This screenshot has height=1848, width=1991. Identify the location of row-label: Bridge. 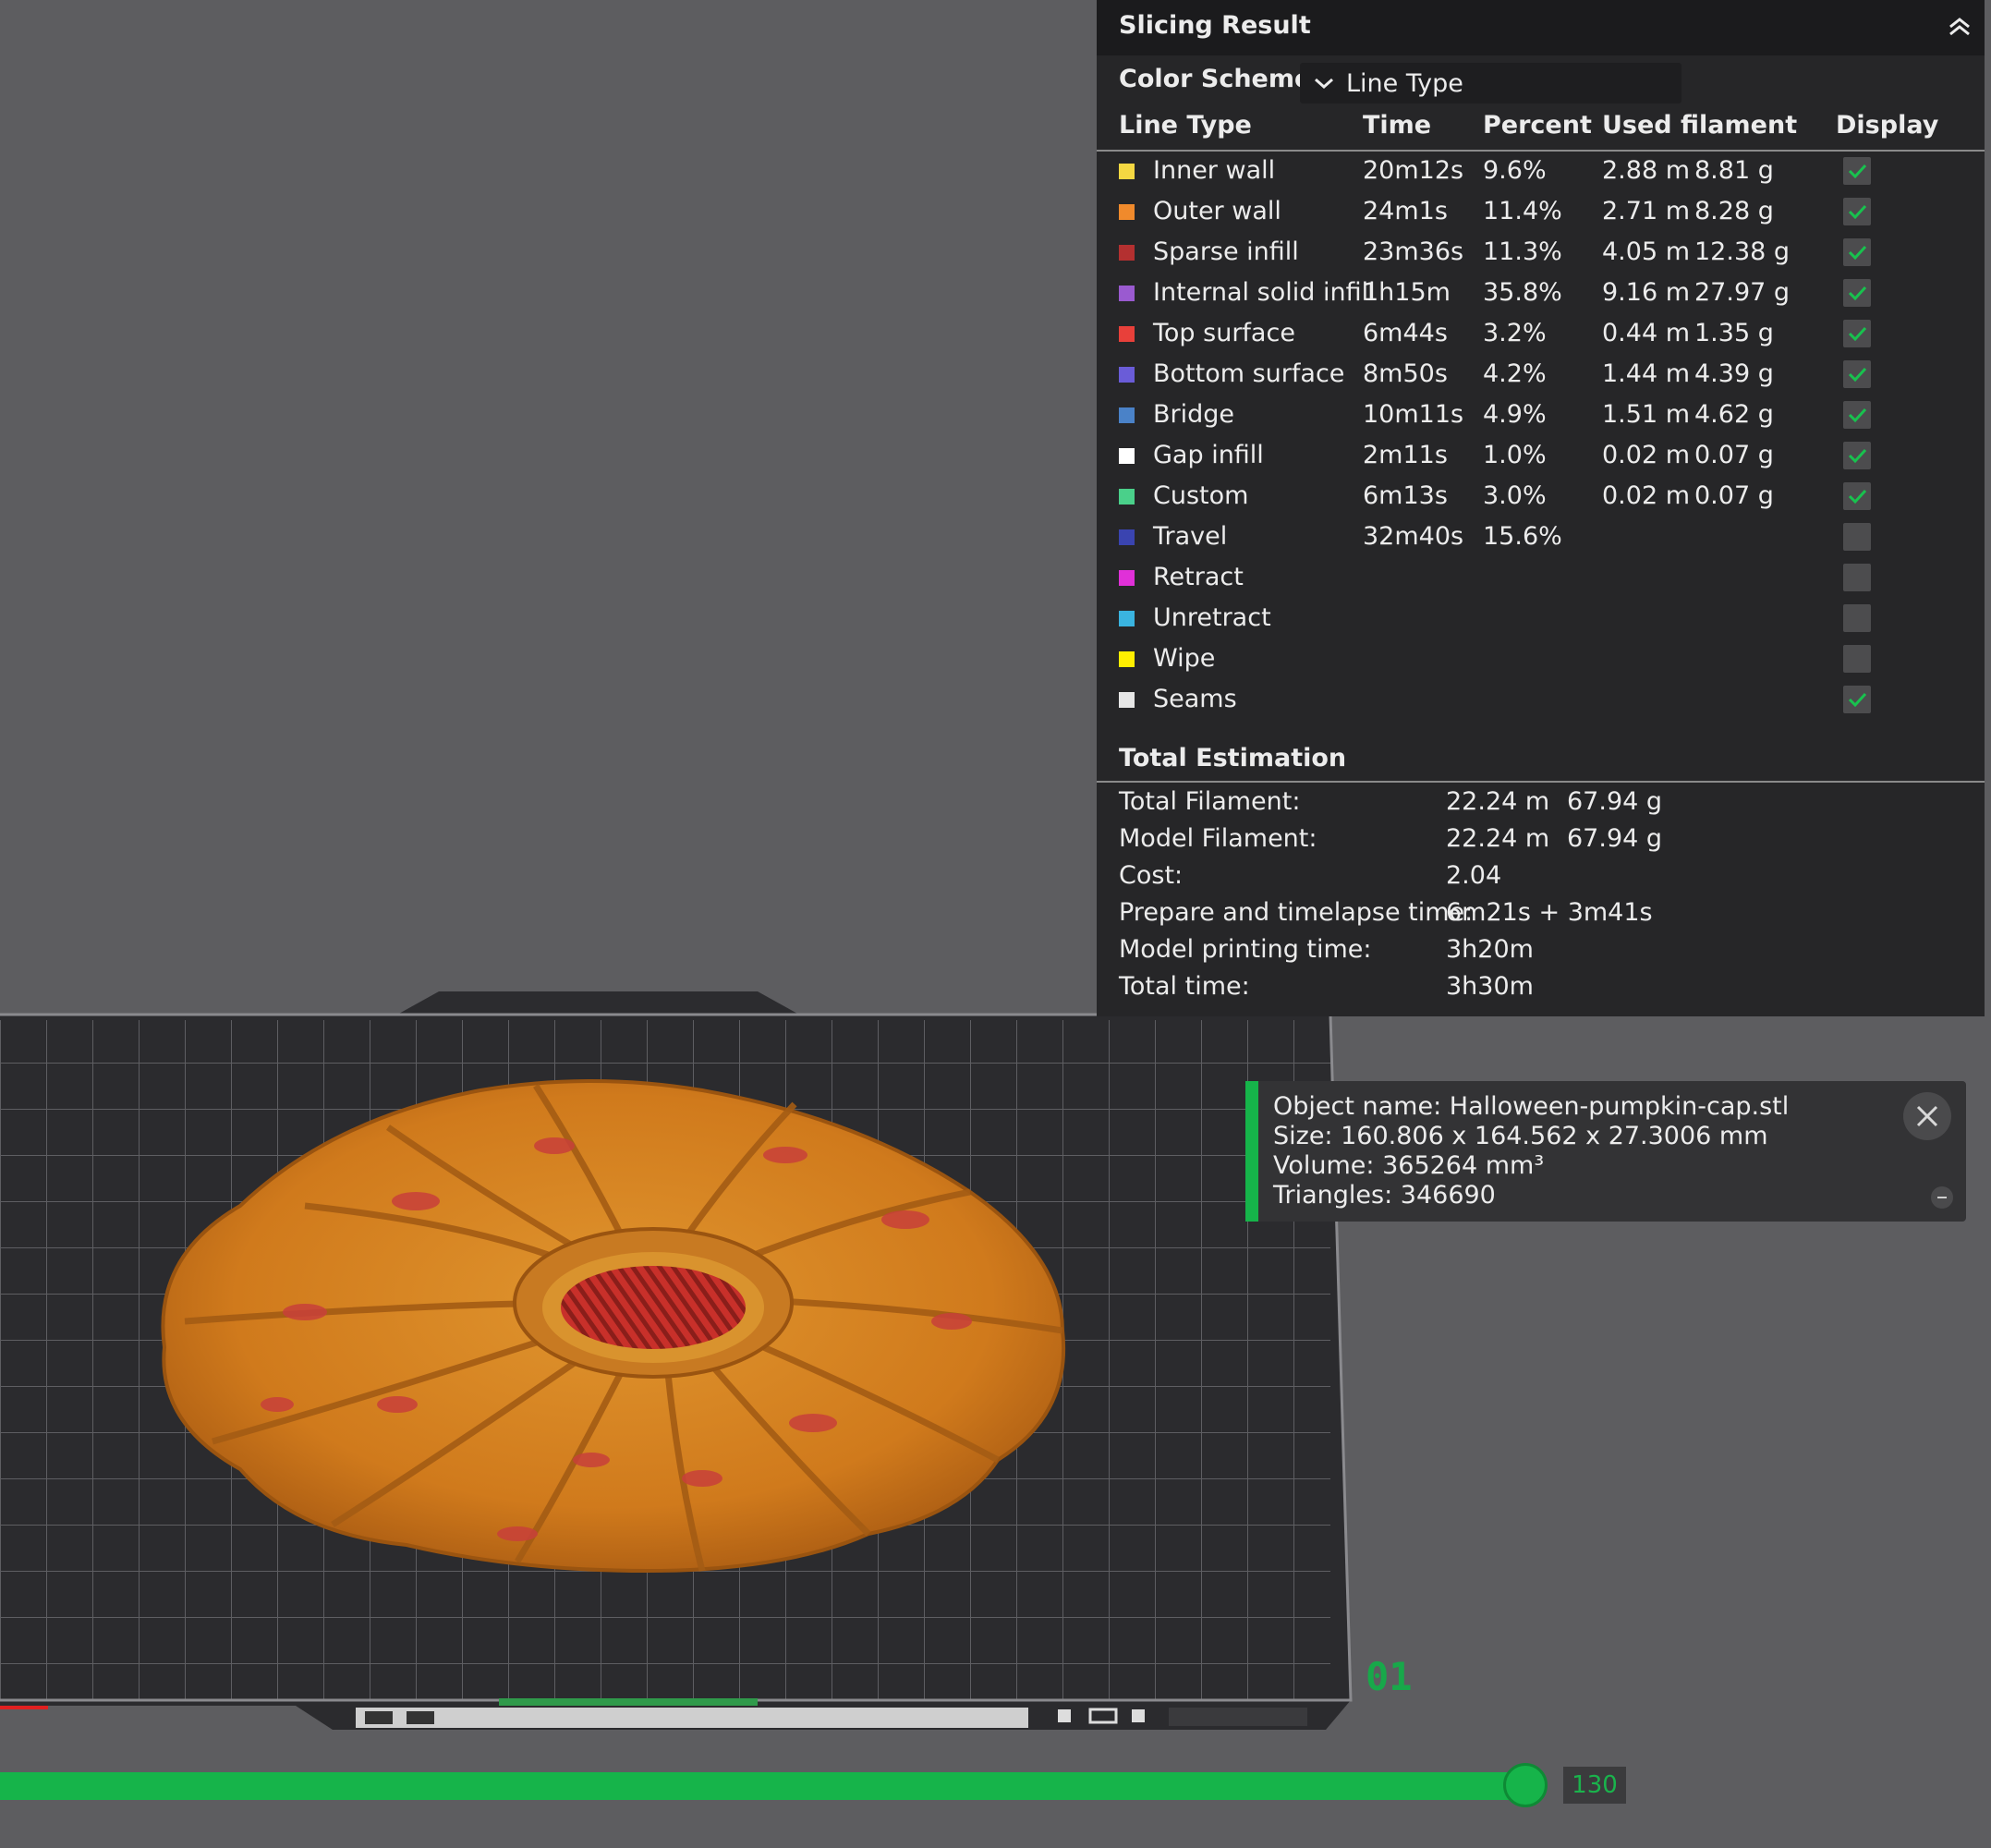
(1194, 414).